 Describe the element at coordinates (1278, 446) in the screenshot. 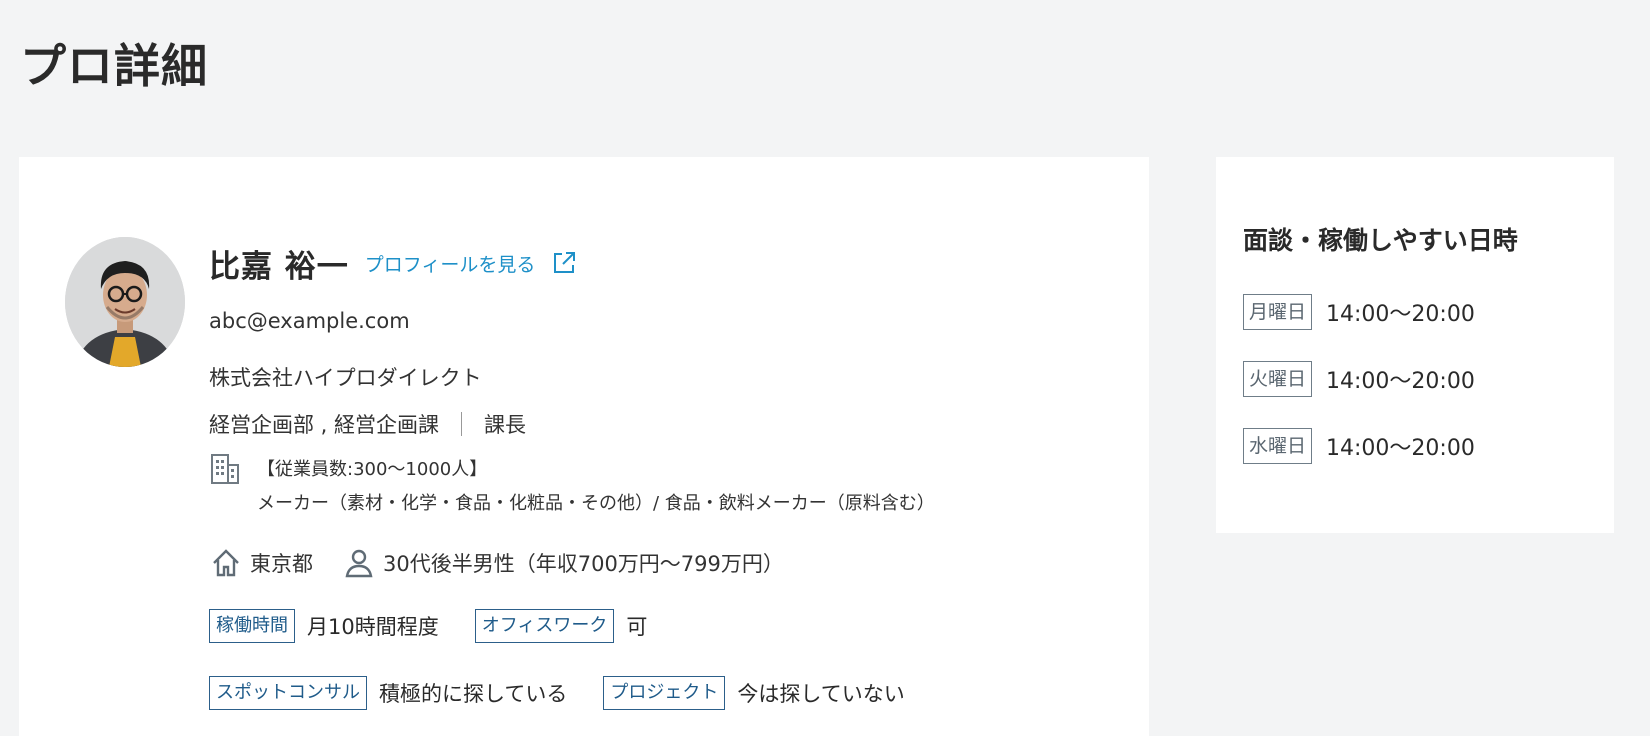

I see `day-tag: 水曜日` at that location.